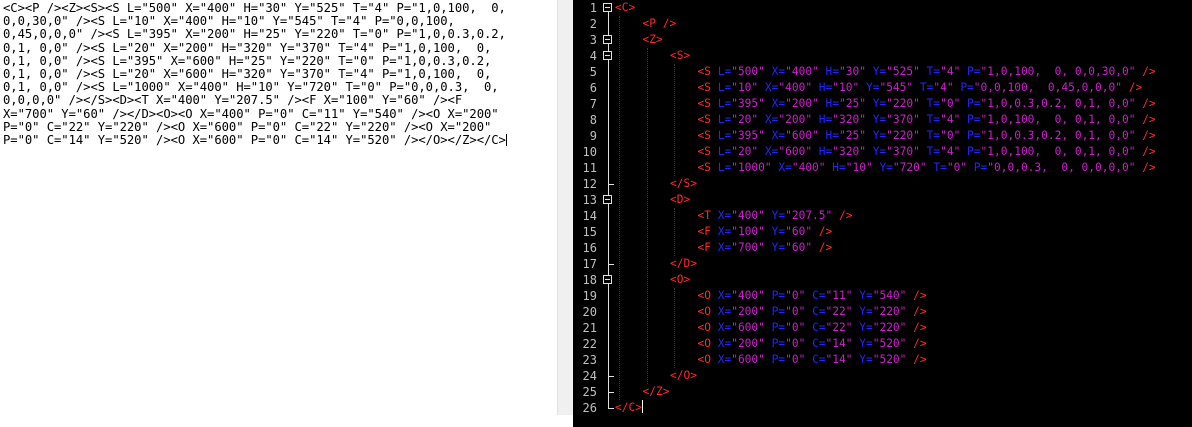  I want to click on xml-tag-token: <F, so click(707, 231).